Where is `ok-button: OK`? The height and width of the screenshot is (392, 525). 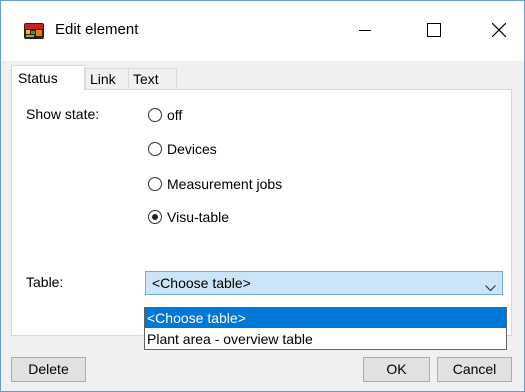 ok-button: OK is located at coordinates (396, 369).